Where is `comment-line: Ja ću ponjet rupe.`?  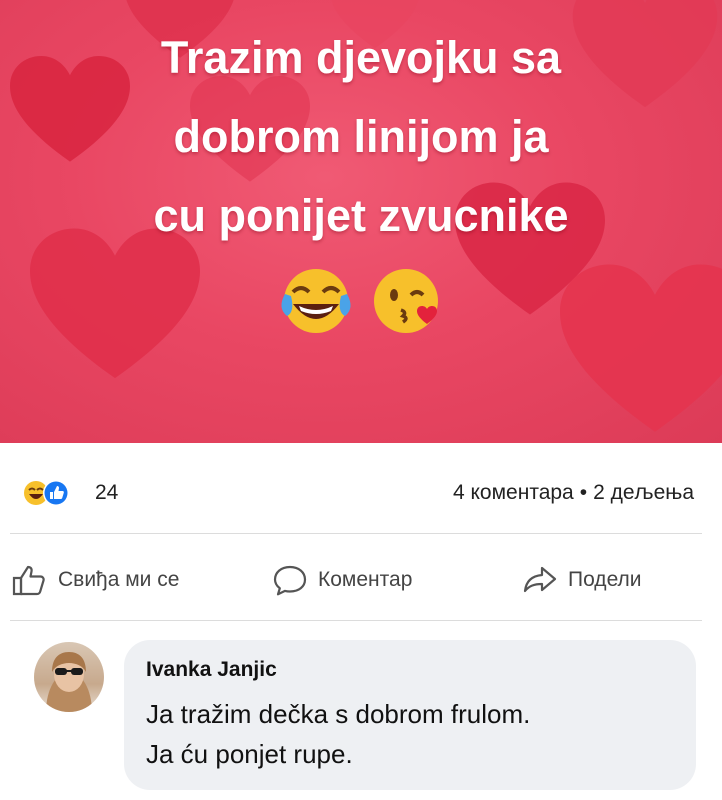 comment-line: Ja ću ponjet rupe. is located at coordinates (249, 754).